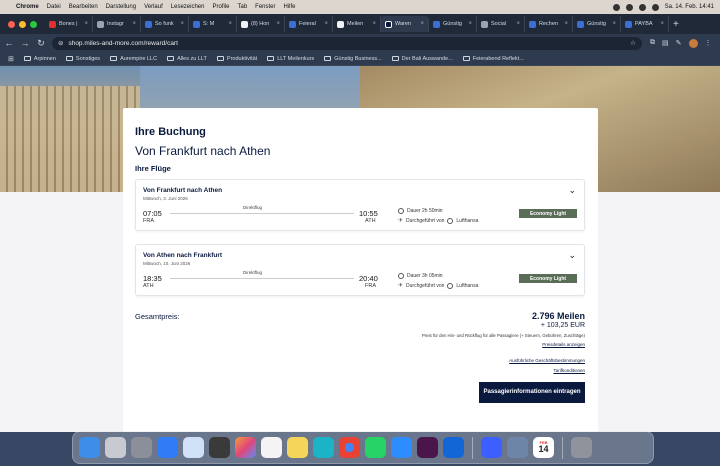 This screenshot has height=466, width=720. I want to click on menu-item-profile: Profile, so click(220, 7).